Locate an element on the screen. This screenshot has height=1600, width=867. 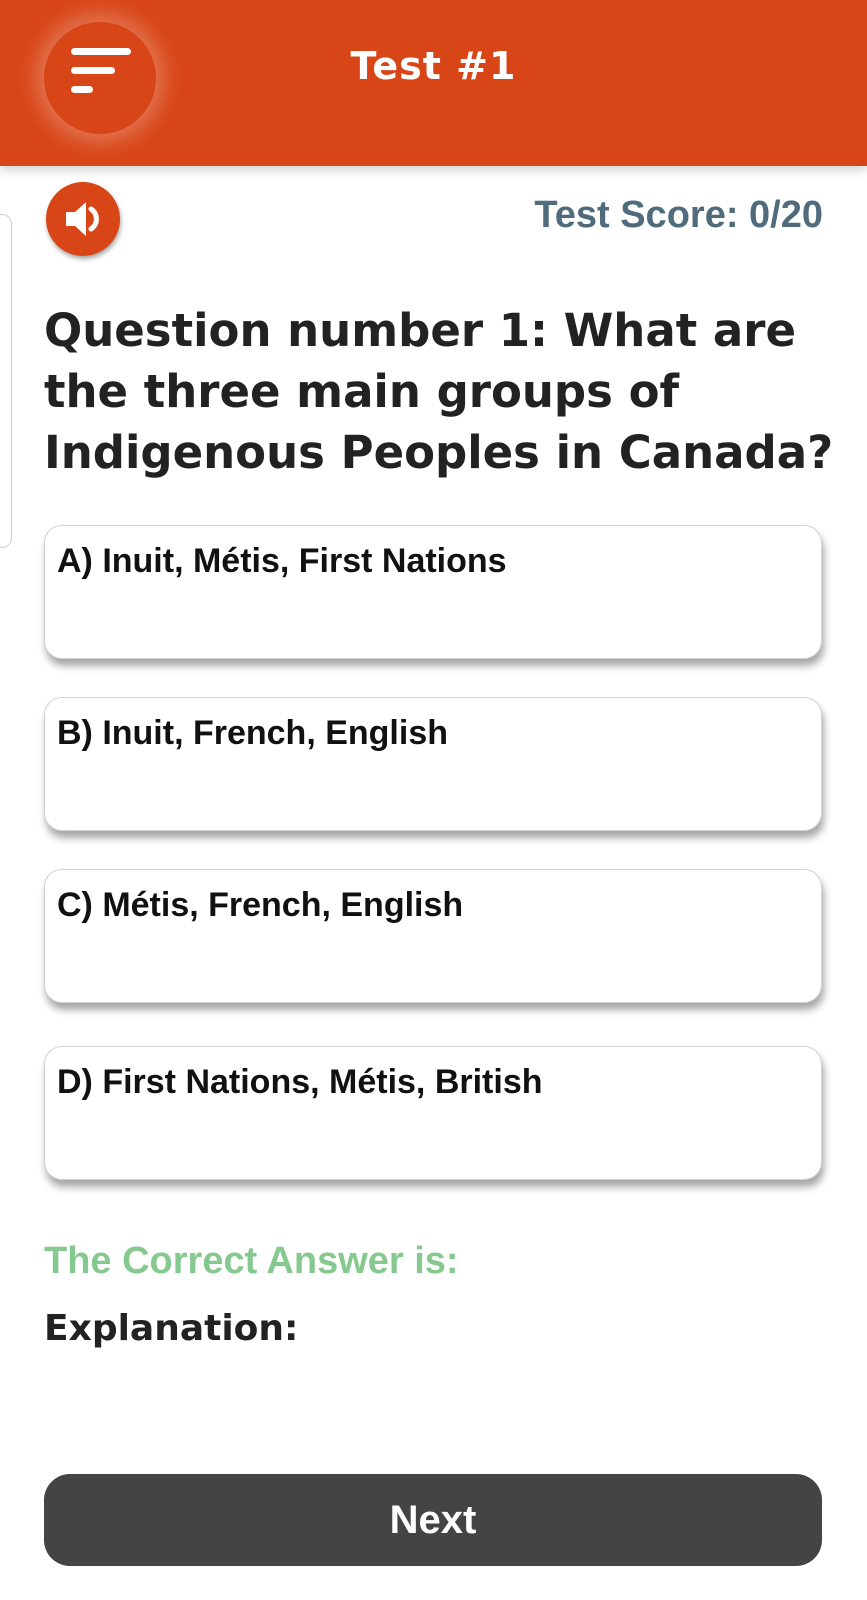
answer-option-label: C) Métis, French, English is located at coordinates (260, 905).